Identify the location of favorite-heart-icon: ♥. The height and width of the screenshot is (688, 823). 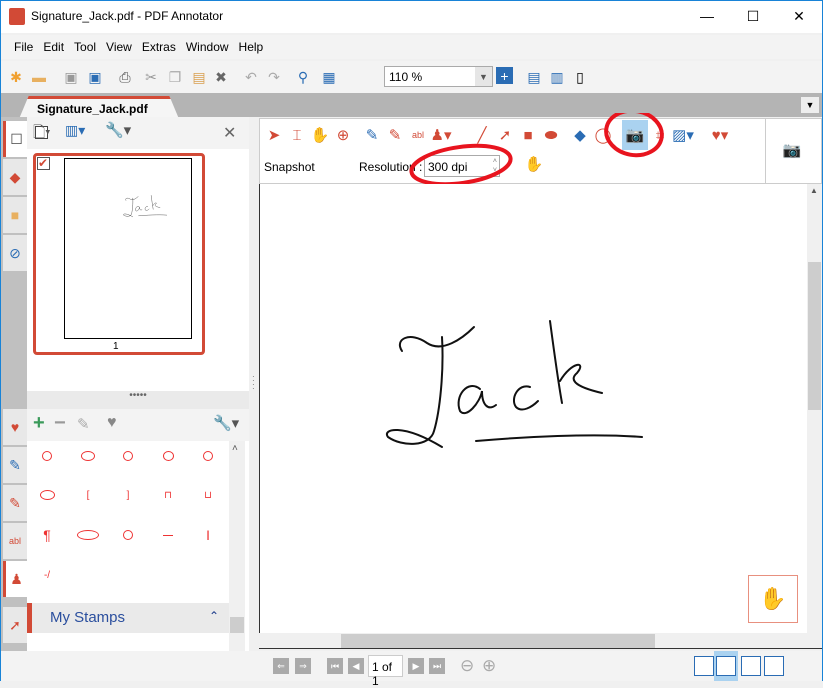
(112, 423).